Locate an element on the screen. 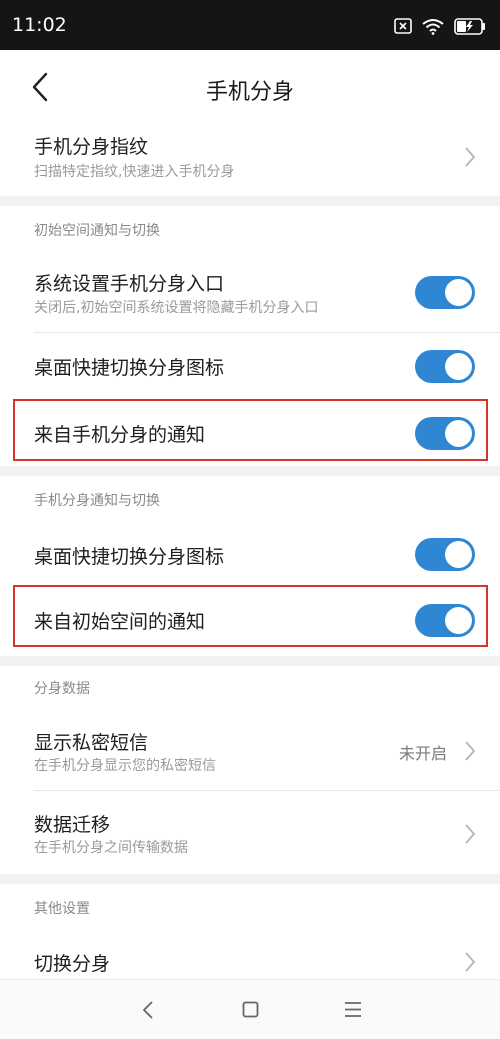 Image resolution: width=500 pixels, height=1039 pixels. section-label: 手机分身通知与切换 is located at coordinates (97, 501).